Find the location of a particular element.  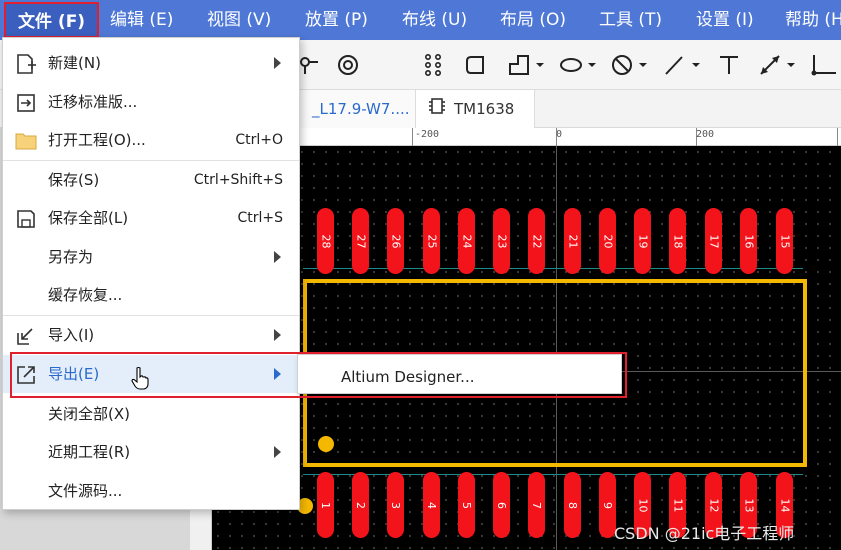

tab-tm1638-label: TM1638 is located at coordinates (484, 109).